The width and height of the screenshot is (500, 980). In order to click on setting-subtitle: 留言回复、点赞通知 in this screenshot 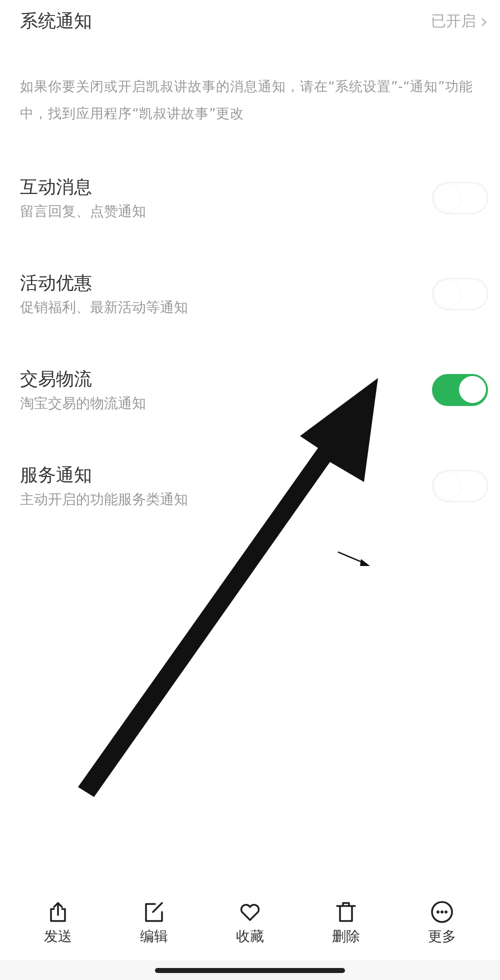, I will do `click(83, 212)`.